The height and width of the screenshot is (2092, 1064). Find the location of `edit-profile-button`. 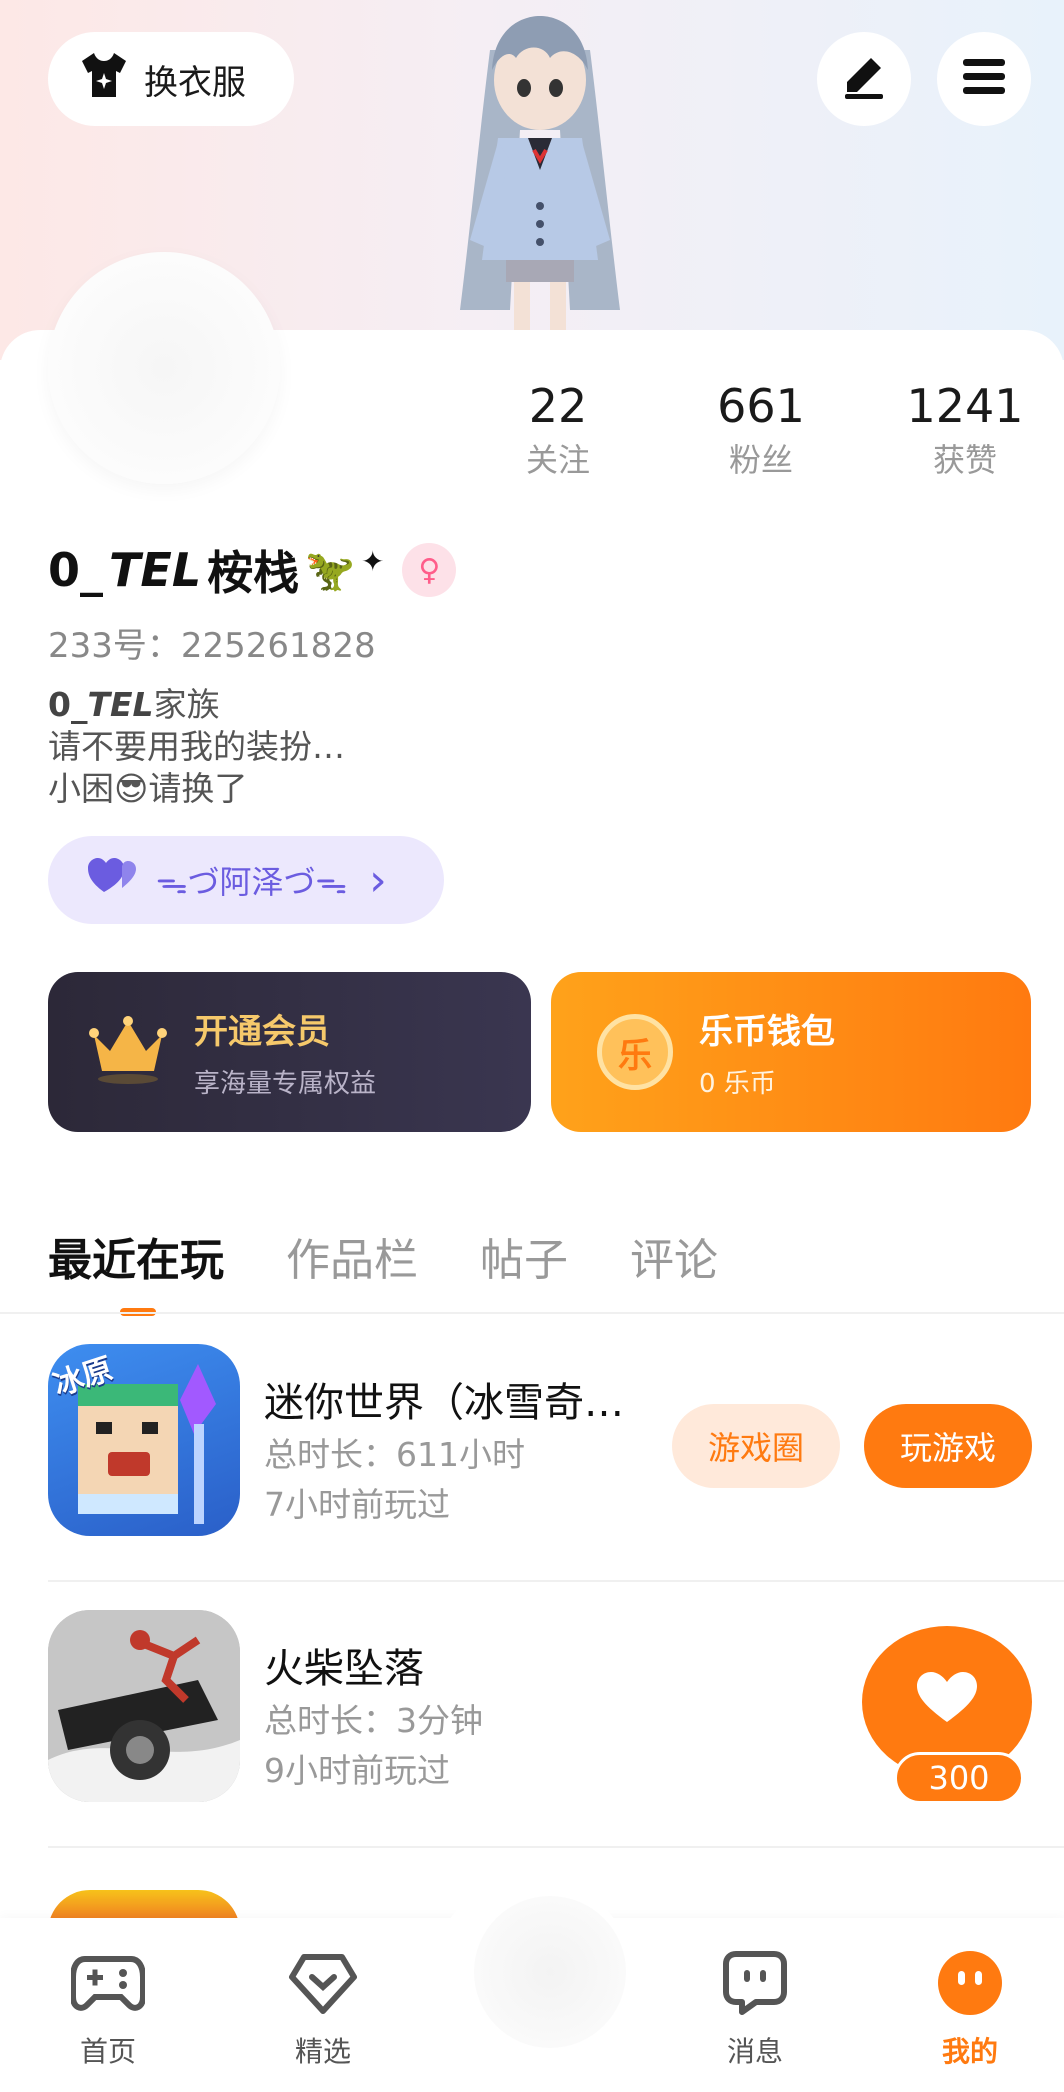

edit-profile-button is located at coordinates (864, 79).